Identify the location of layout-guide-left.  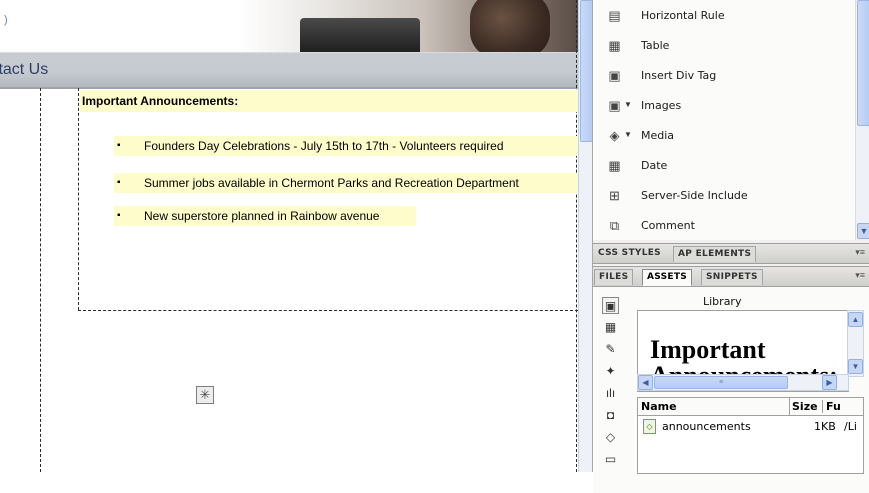
(40, 280).